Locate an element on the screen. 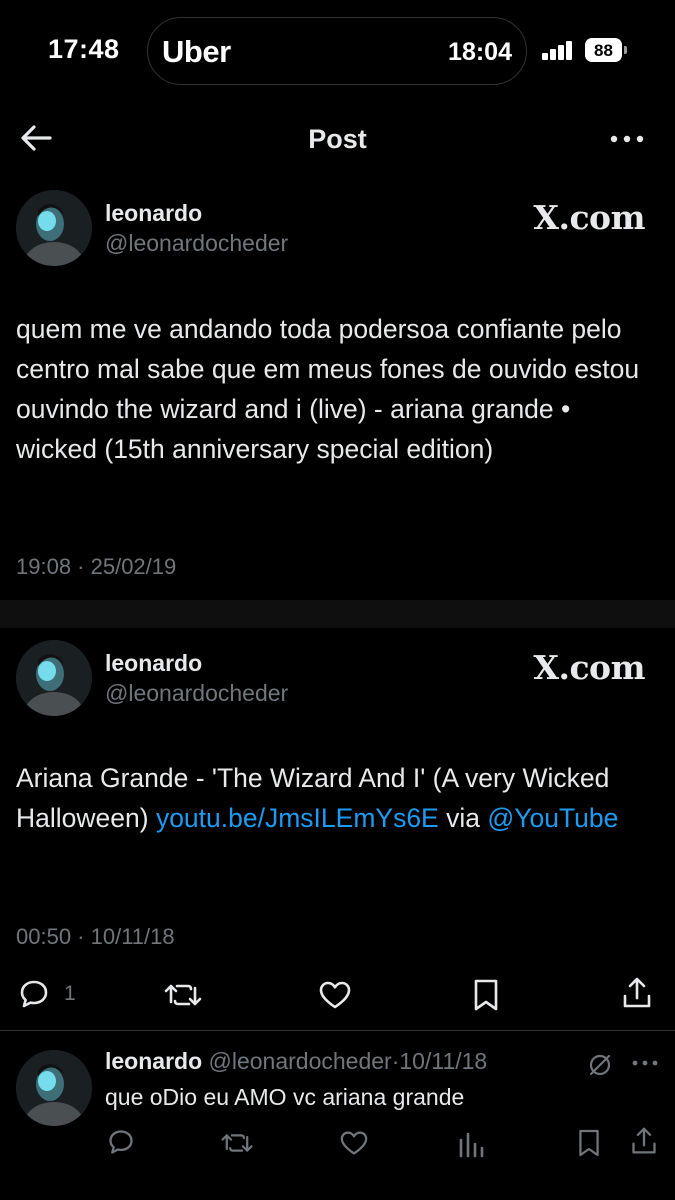  reply-reply-button is located at coordinates (121, 1142).